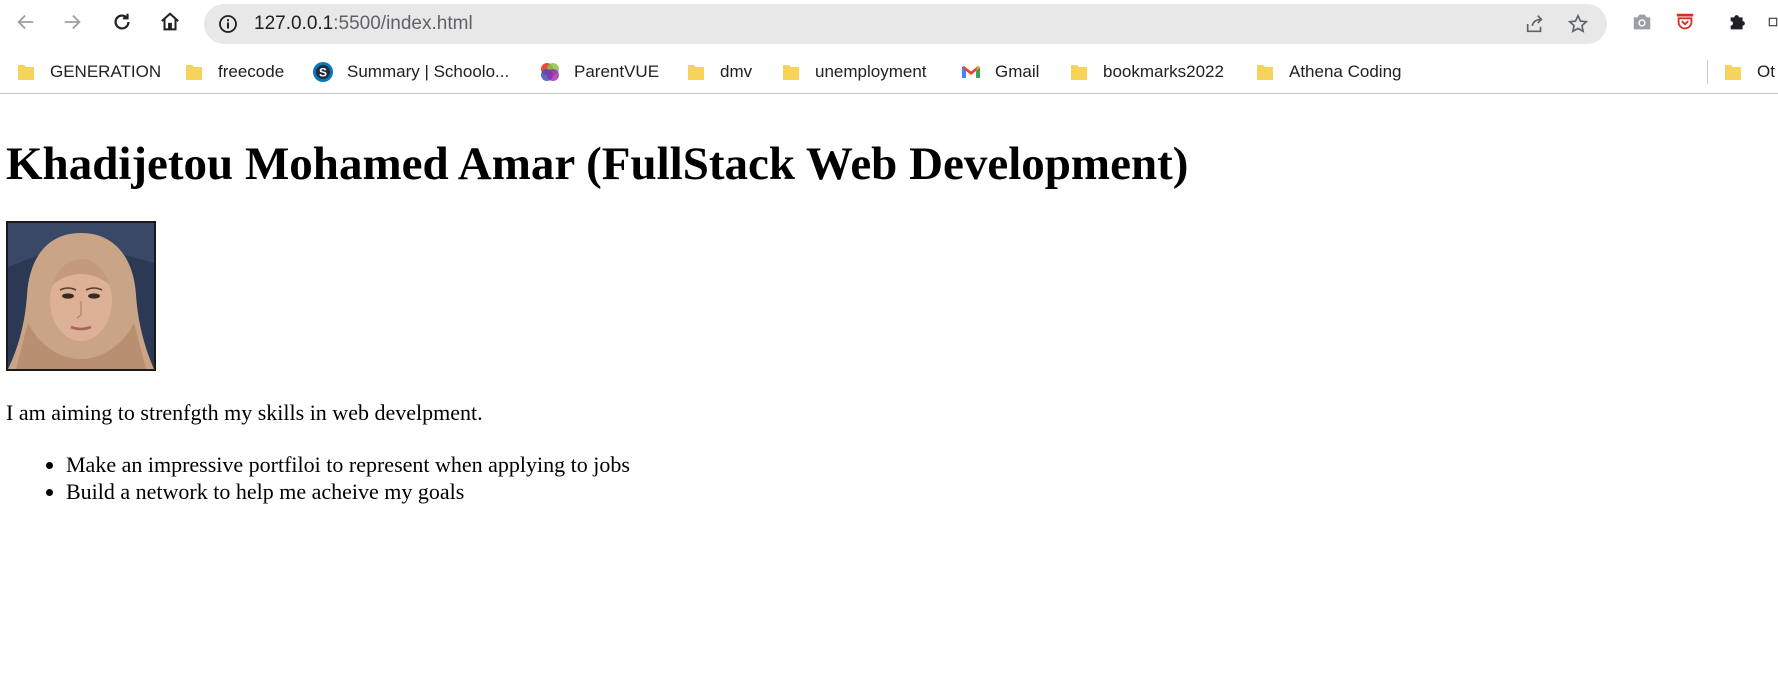 The height and width of the screenshot is (699, 1778). What do you see at coordinates (871, 71) in the screenshot?
I see `bookmark-label: unemployment` at bounding box center [871, 71].